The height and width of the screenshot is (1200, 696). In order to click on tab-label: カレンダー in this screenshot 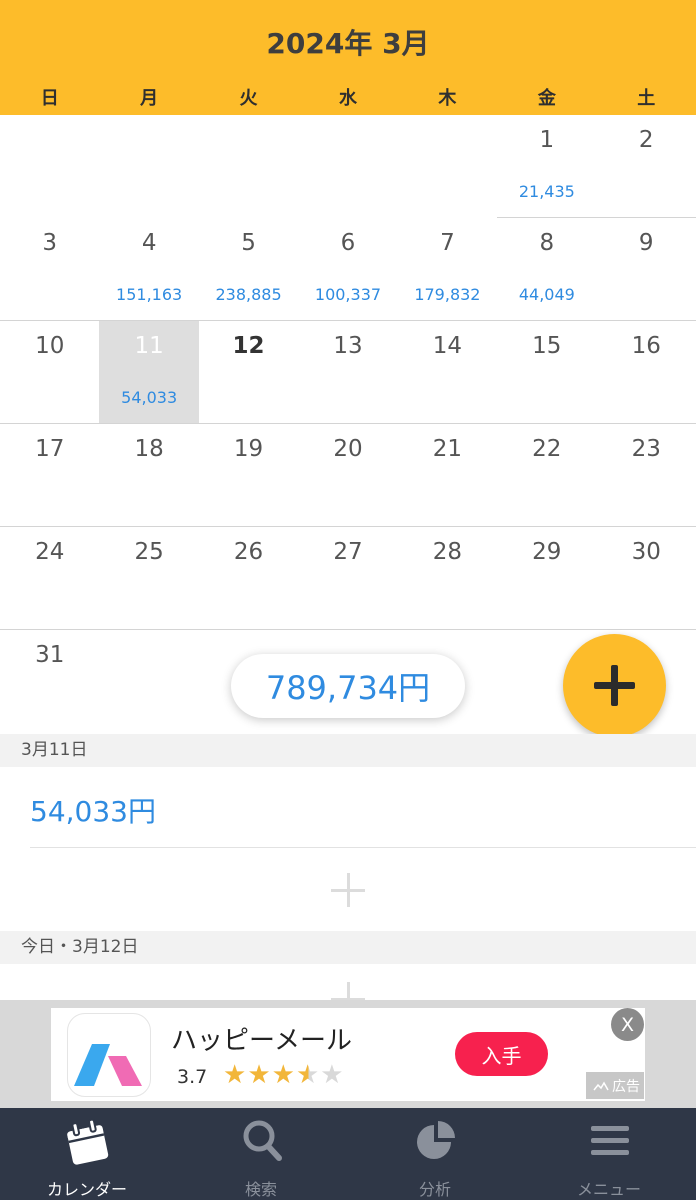, I will do `click(86, 1189)`.